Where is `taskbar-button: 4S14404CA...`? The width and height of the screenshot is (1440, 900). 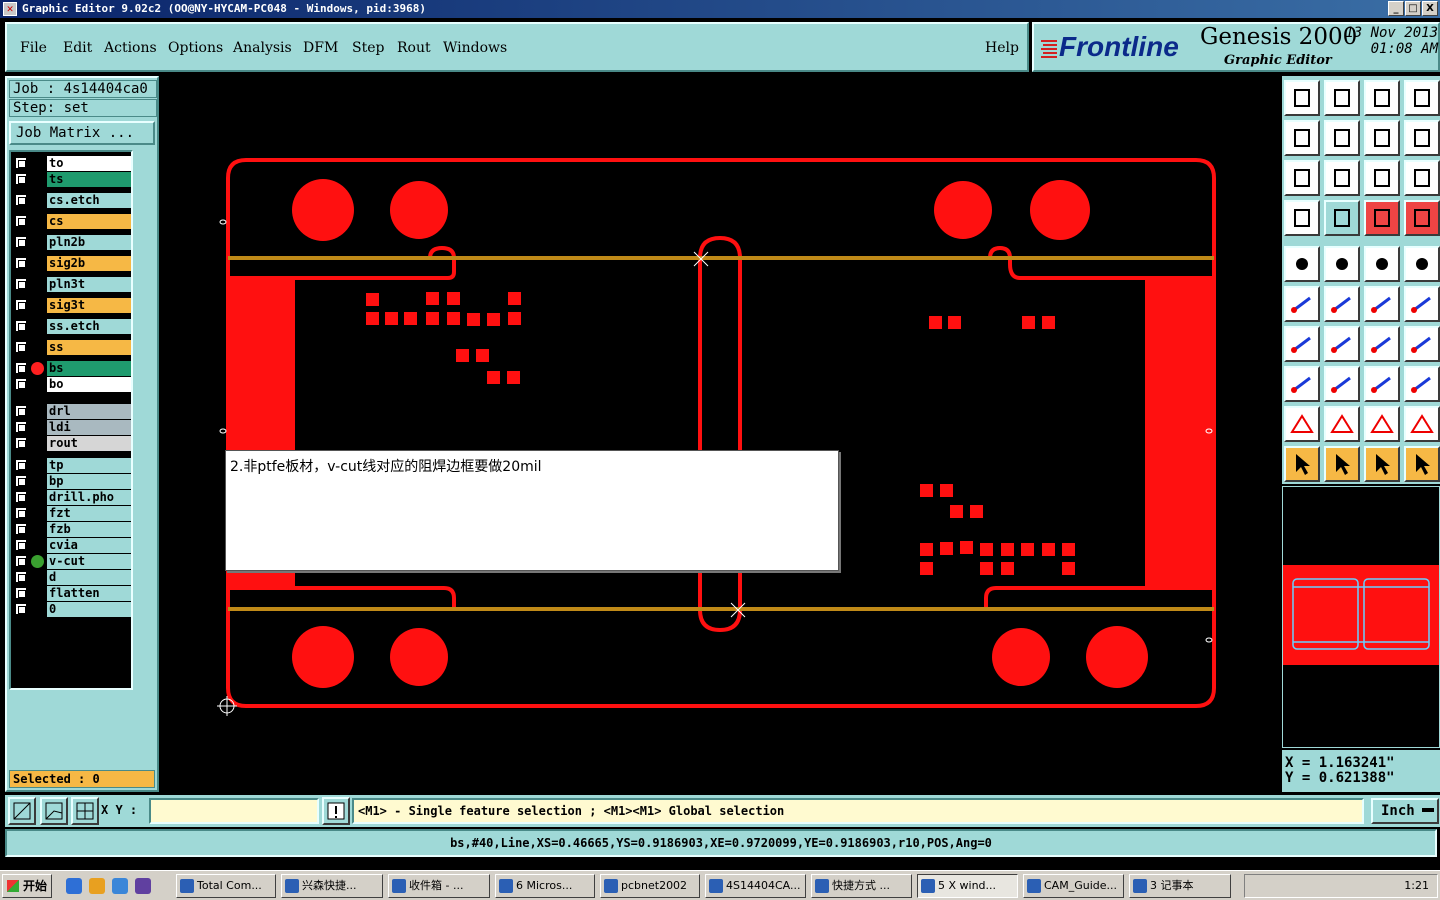 taskbar-button: 4S14404CA... is located at coordinates (755, 886).